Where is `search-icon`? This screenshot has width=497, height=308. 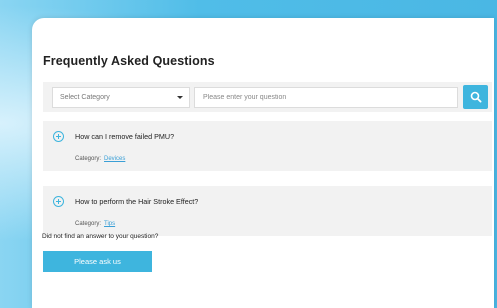 search-icon is located at coordinates (476, 97).